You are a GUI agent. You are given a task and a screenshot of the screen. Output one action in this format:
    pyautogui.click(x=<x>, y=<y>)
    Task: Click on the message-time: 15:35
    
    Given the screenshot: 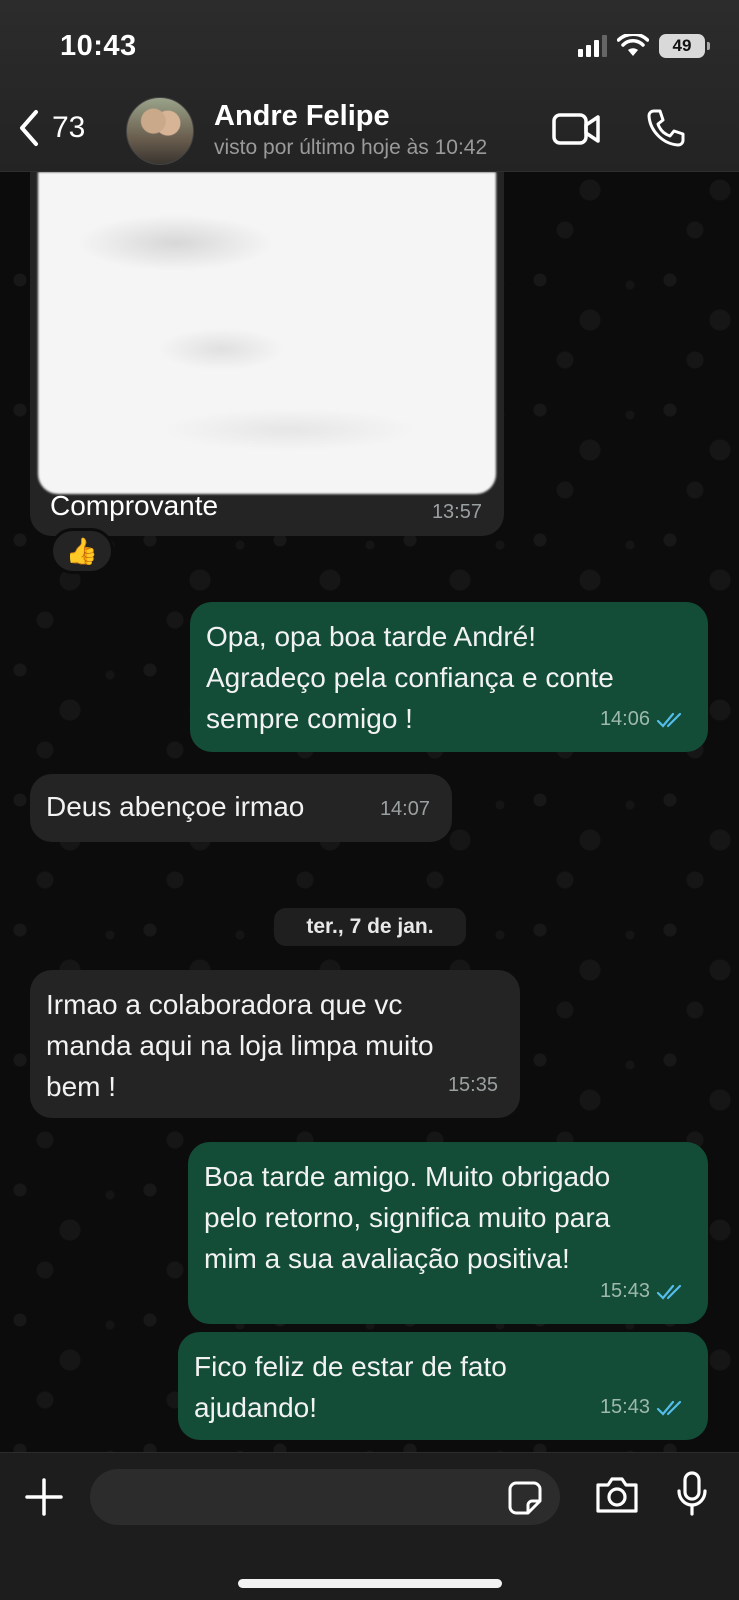 What is the action you would take?
    pyautogui.click(x=472, y=1085)
    